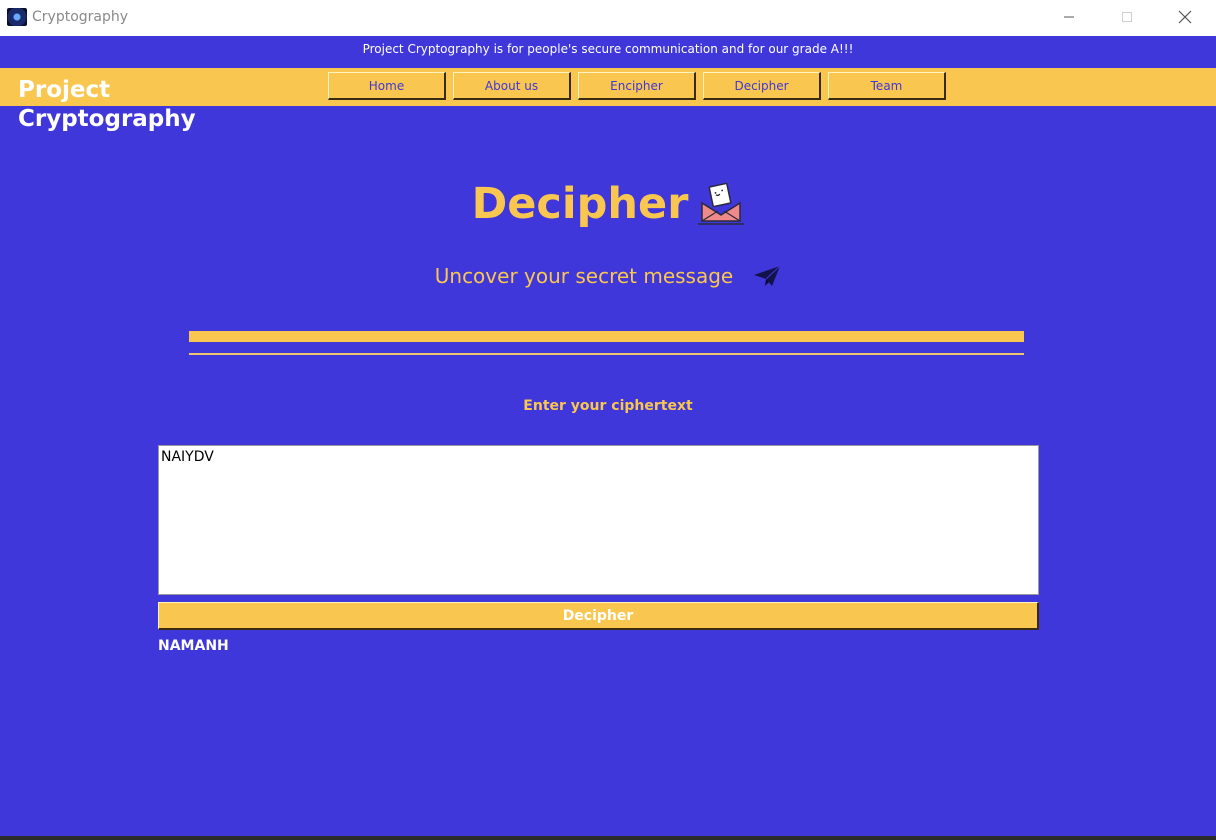 The image size is (1216, 840). What do you see at coordinates (608, 406) in the screenshot?
I see `ciphertext-prompt: Enter your ciphertext` at bounding box center [608, 406].